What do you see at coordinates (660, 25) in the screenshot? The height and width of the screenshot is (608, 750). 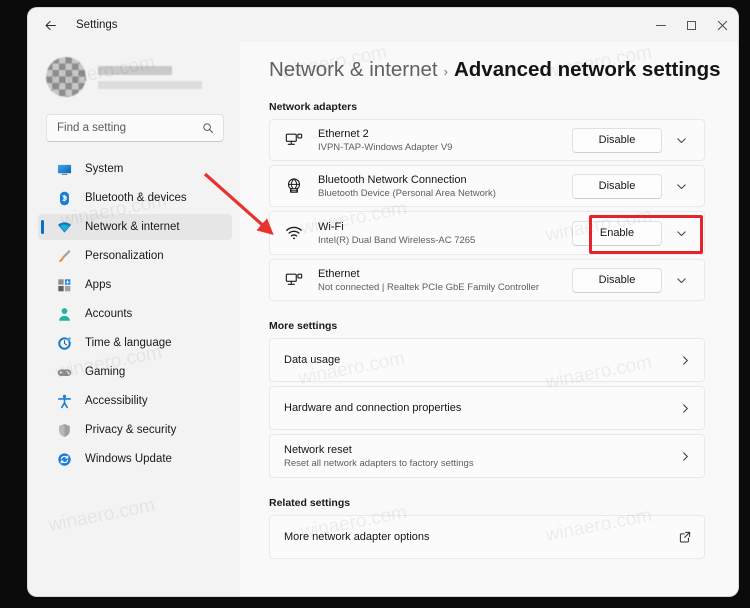 I see `minimize-button` at bounding box center [660, 25].